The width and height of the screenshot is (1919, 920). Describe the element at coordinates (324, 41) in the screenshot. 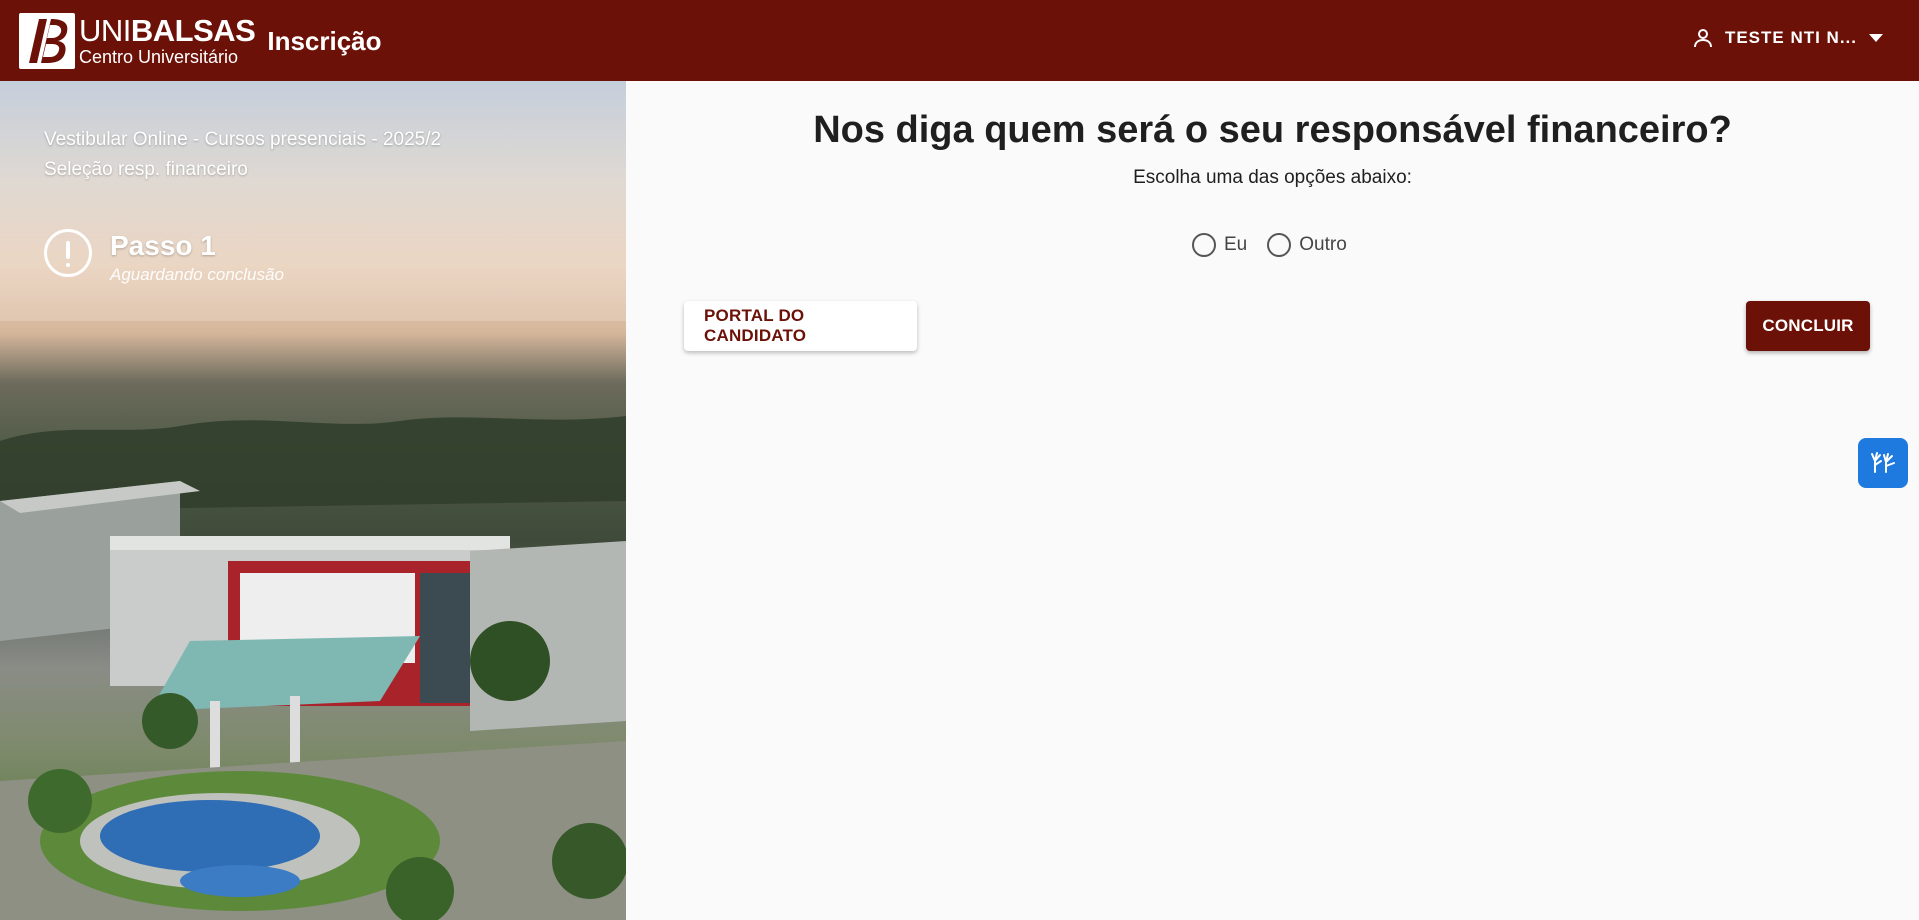

I see `app-title: Inscrição` at that location.